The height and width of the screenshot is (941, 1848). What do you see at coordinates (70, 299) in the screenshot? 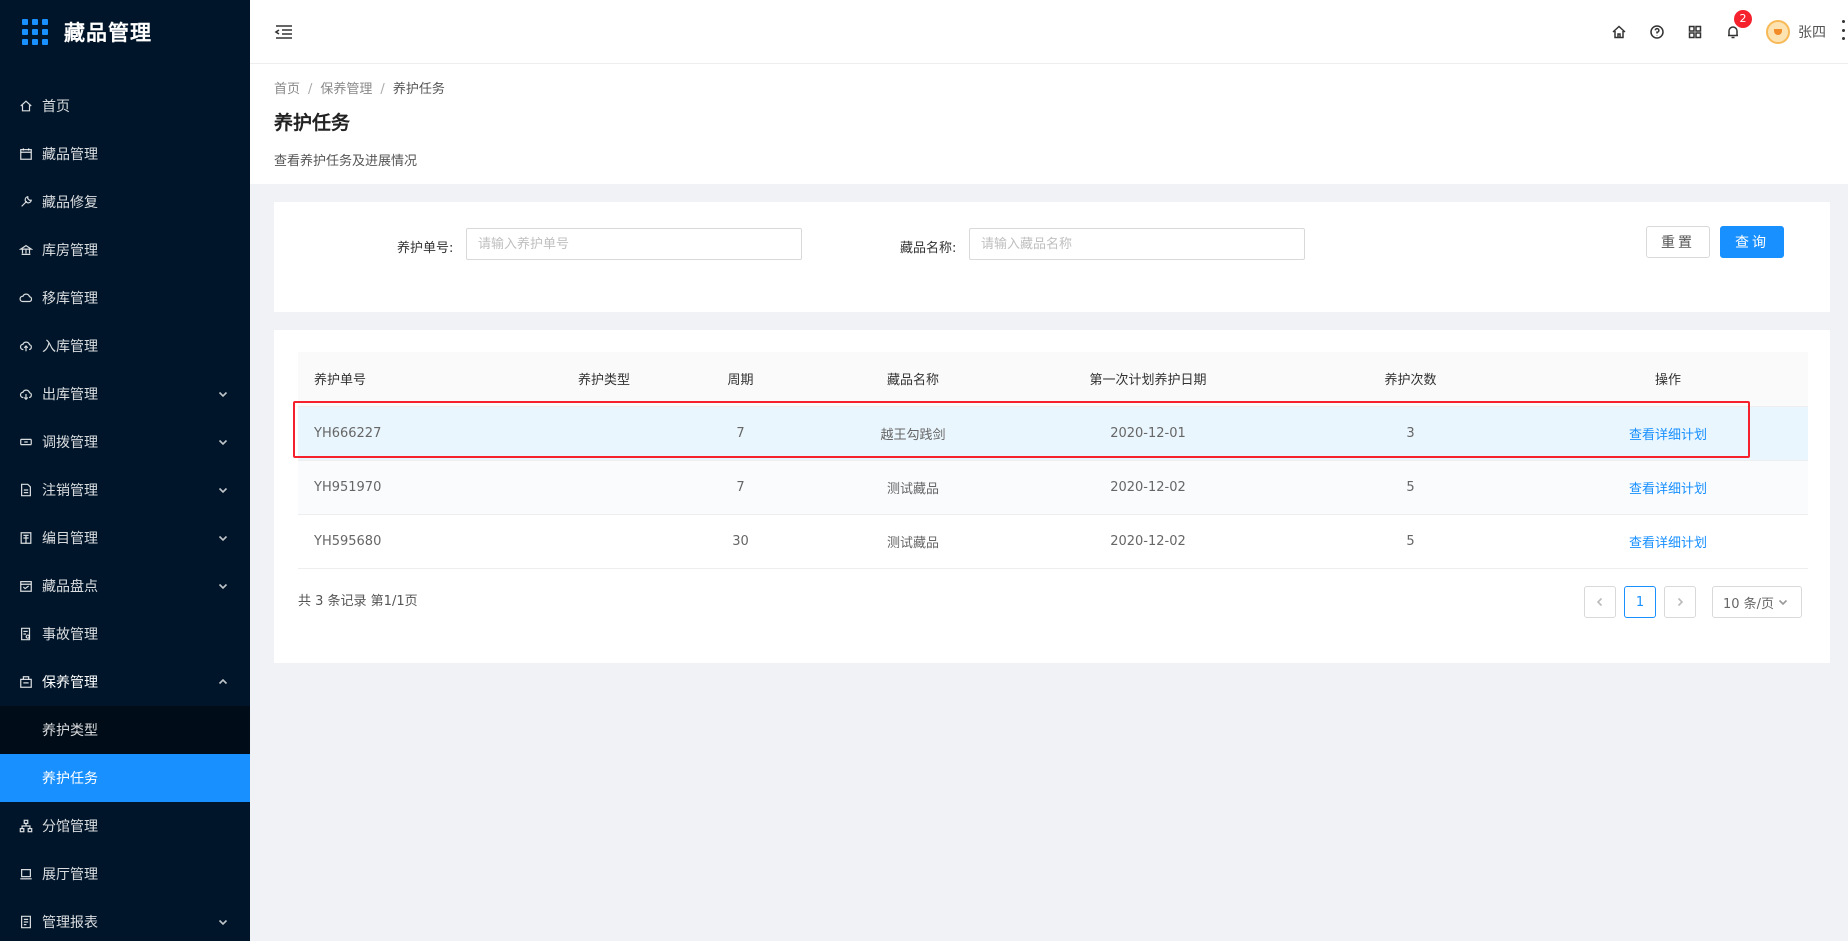
I see `sidebar-item-label: 移库管理` at bounding box center [70, 299].